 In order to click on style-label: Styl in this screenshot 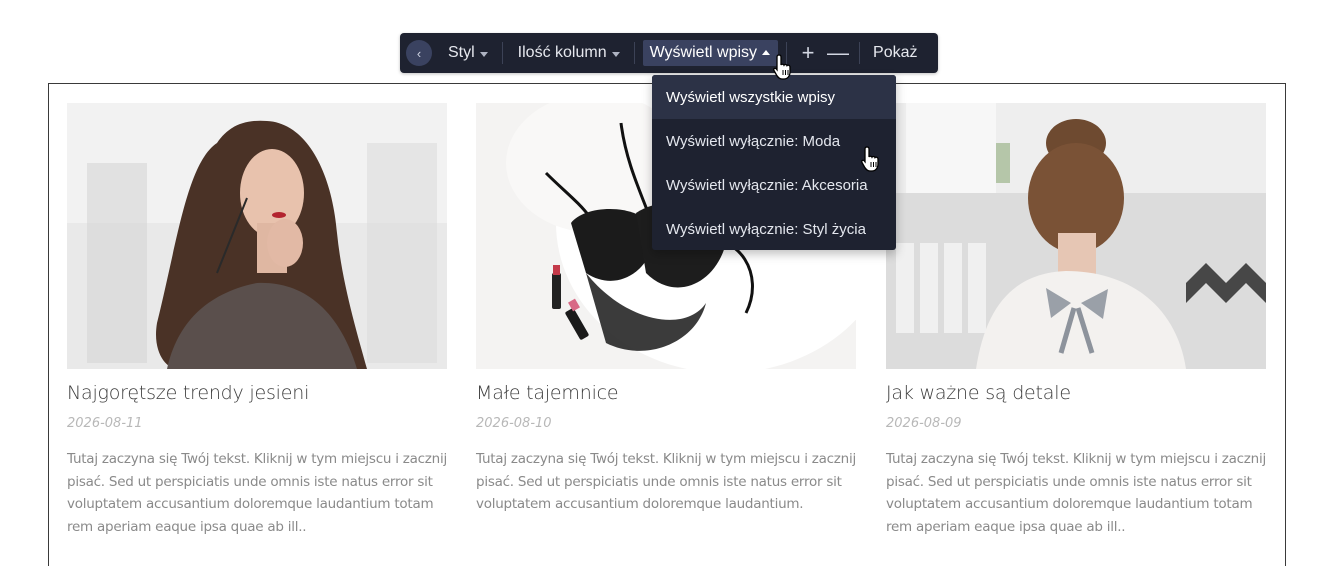, I will do `click(461, 52)`.